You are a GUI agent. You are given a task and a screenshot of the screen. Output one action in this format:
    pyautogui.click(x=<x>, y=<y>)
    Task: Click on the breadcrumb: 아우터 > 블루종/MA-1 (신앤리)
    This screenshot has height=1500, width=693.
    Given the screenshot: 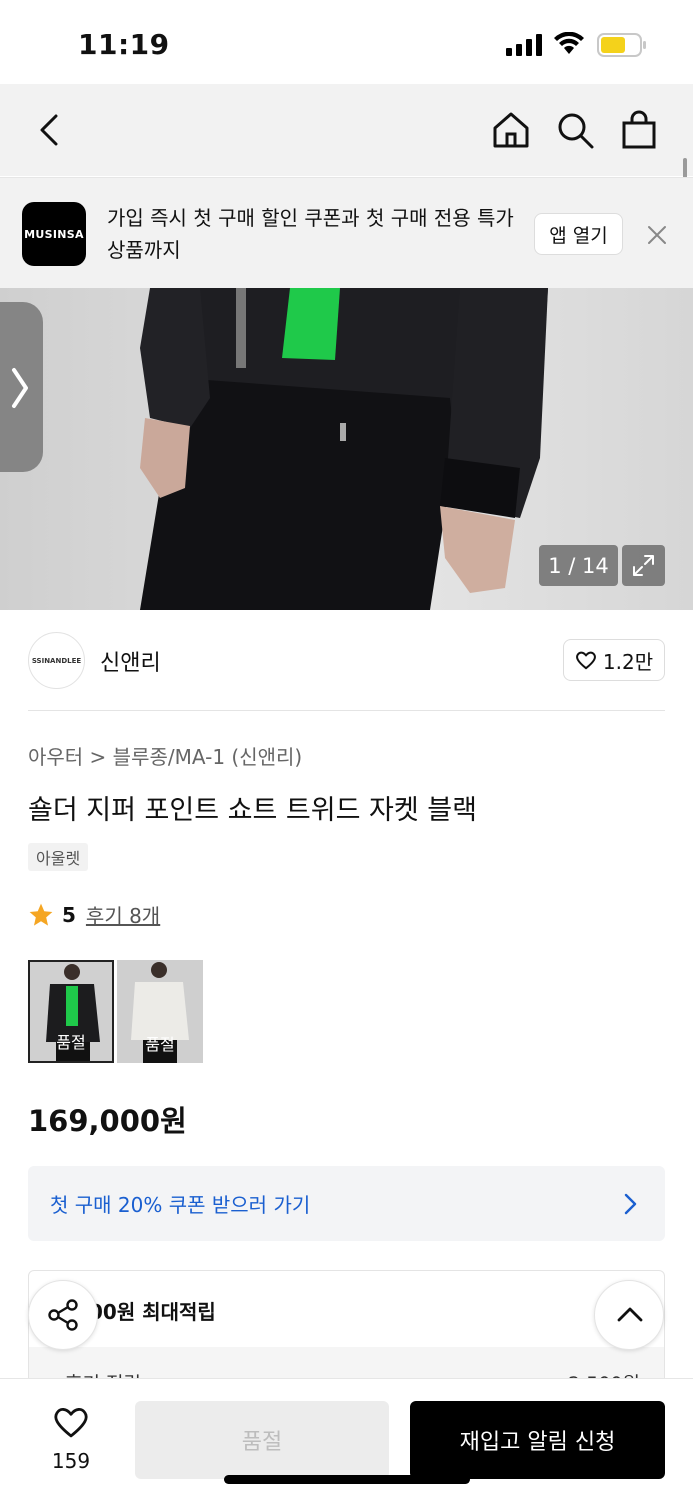 What is the action you would take?
    pyautogui.click(x=165, y=755)
    